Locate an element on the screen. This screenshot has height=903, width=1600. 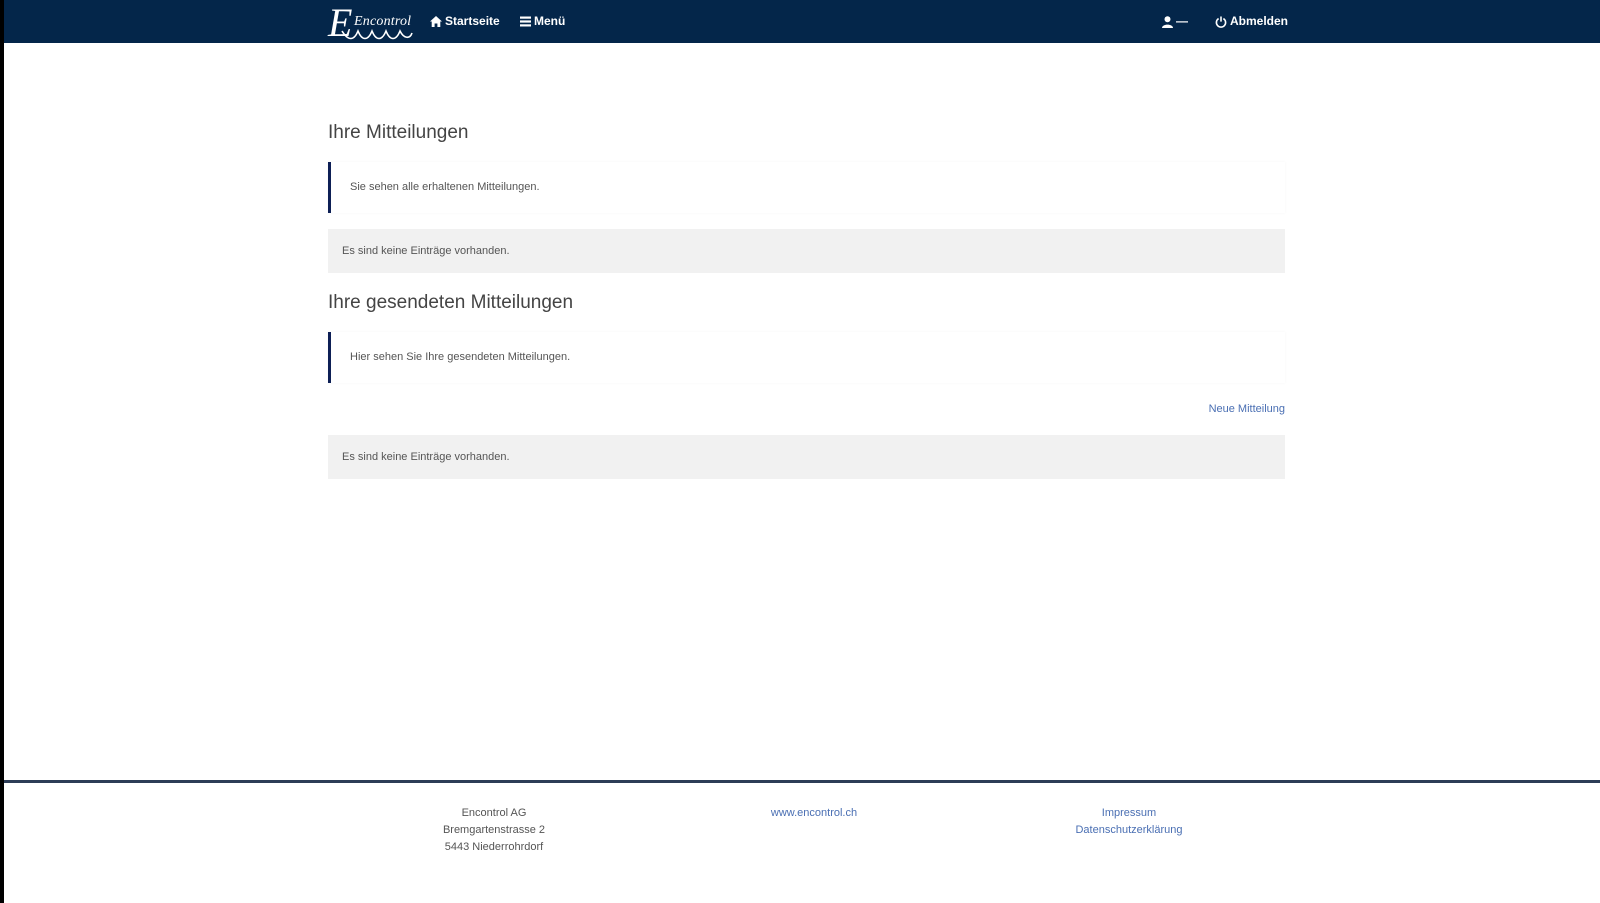
footer-imprint-link: Impressum is located at coordinates (1129, 813).